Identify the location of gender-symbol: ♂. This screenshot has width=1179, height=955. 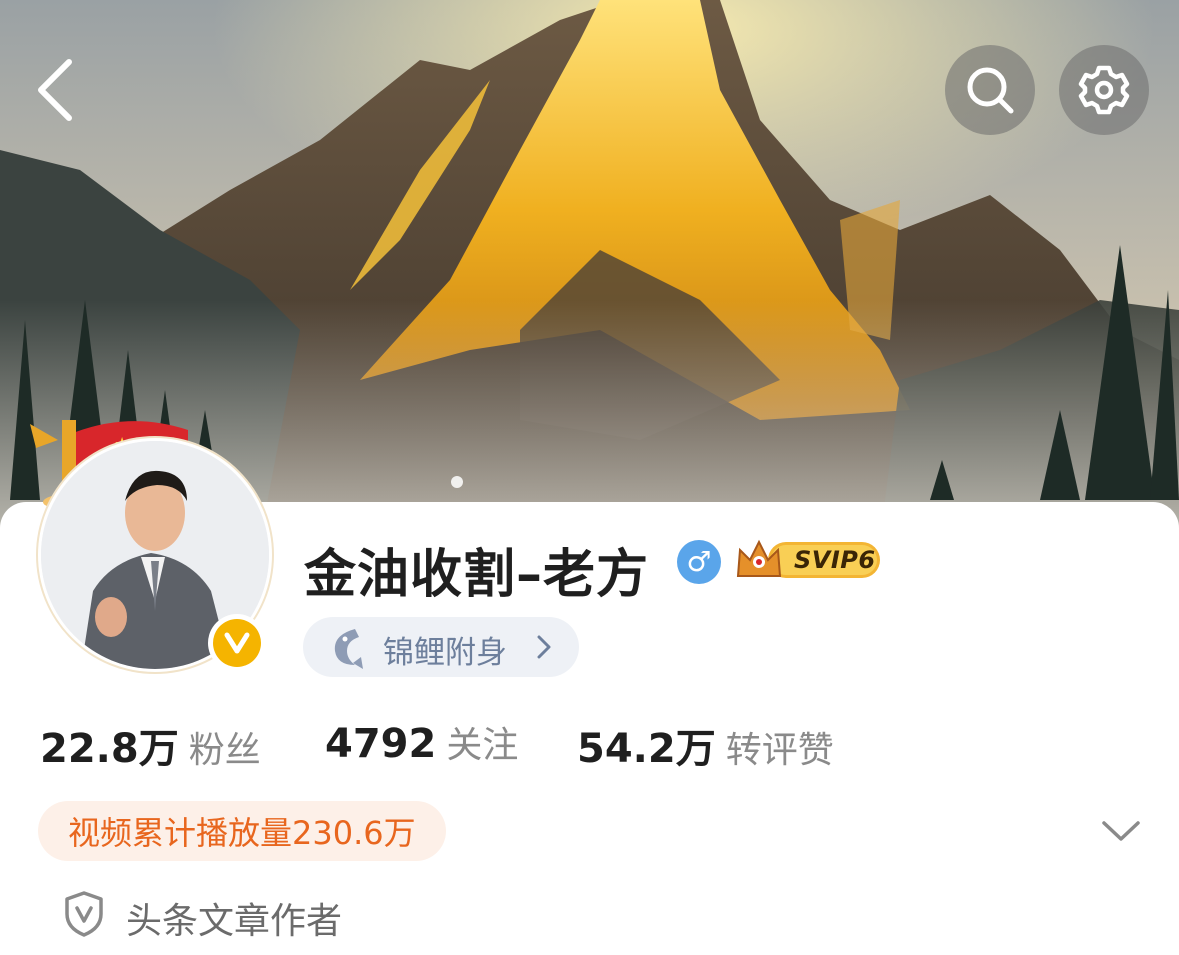
(699, 561).